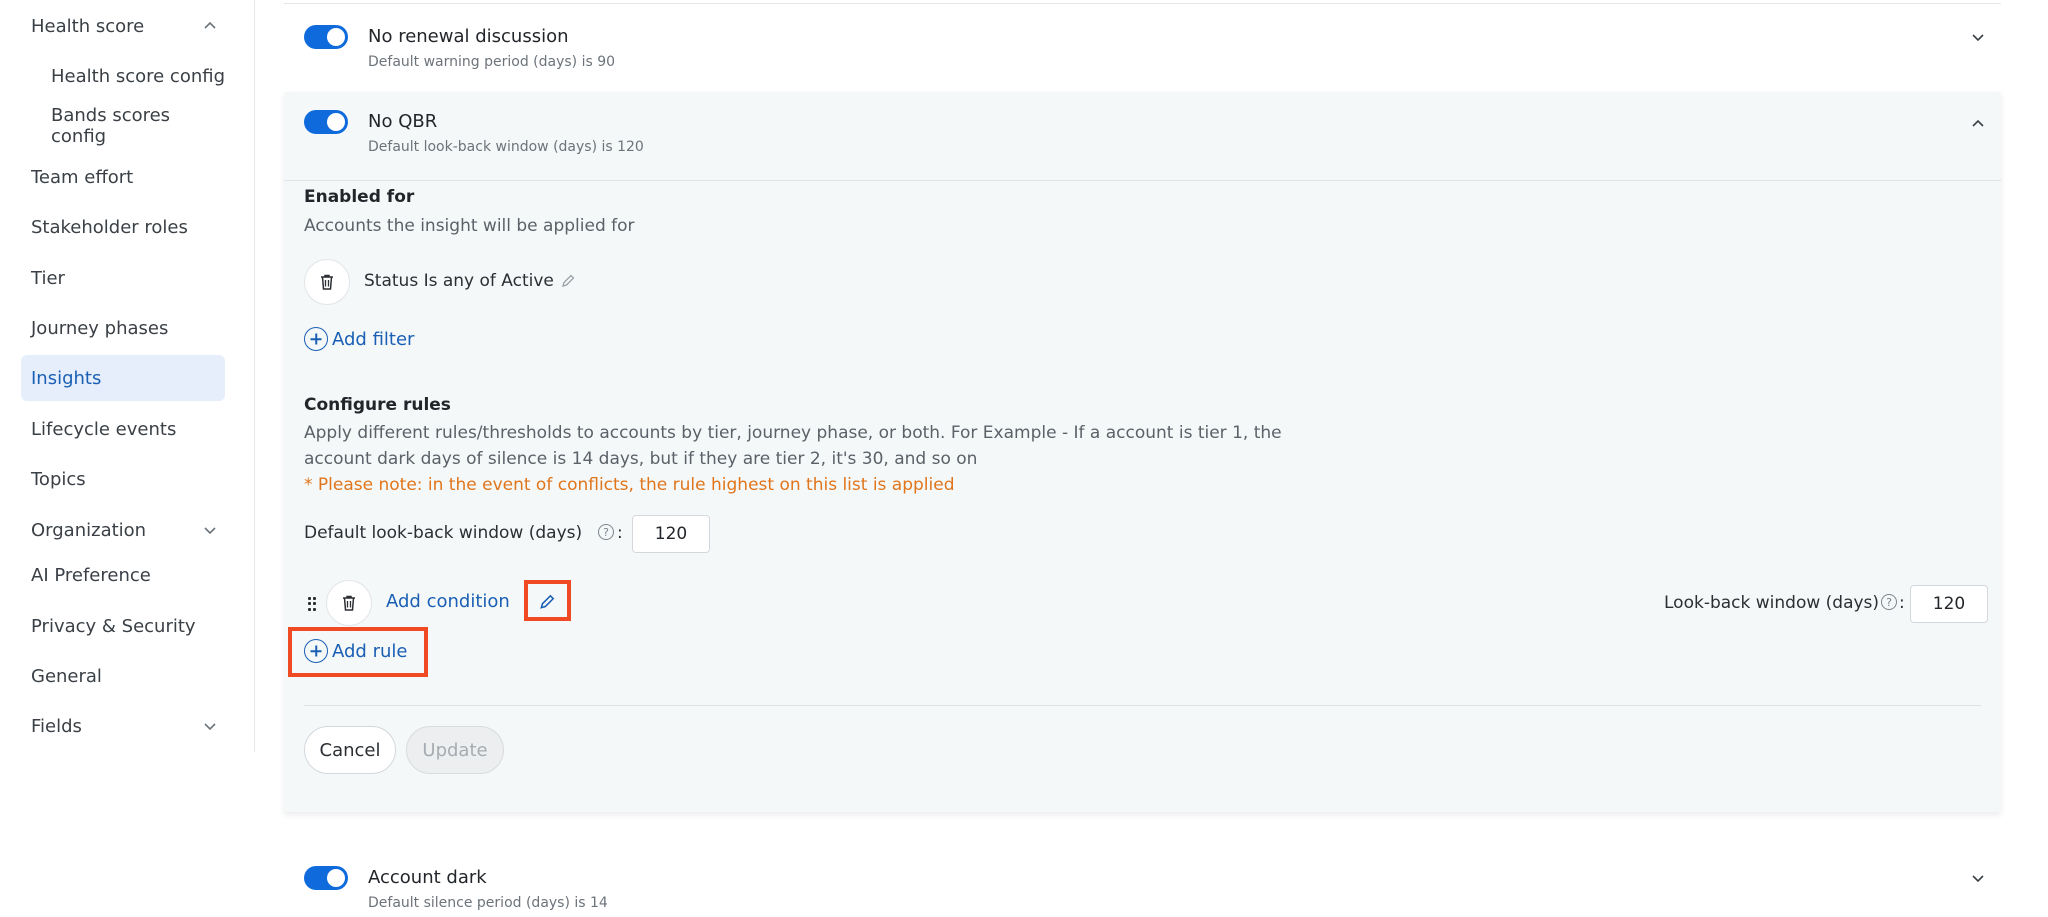 Image resolution: width=2048 pixels, height=917 pixels. Describe the element at coordinates (111, 126) in the screenshot. I see `sidebar-item-label: Bands scores config` at that location.